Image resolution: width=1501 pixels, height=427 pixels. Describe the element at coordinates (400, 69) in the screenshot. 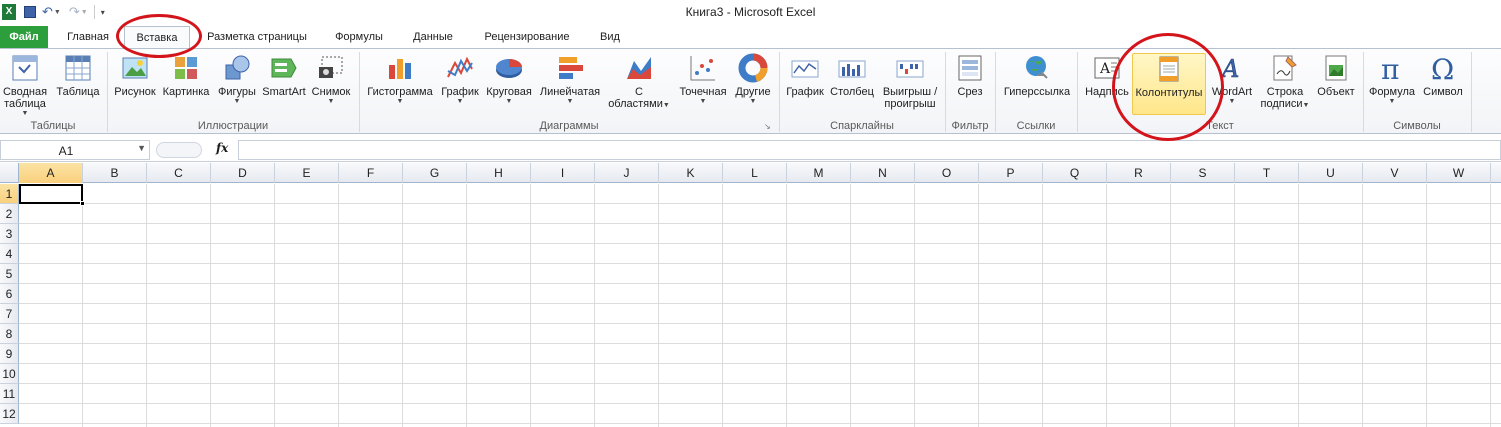

I see `column-chart-icon` at that location.